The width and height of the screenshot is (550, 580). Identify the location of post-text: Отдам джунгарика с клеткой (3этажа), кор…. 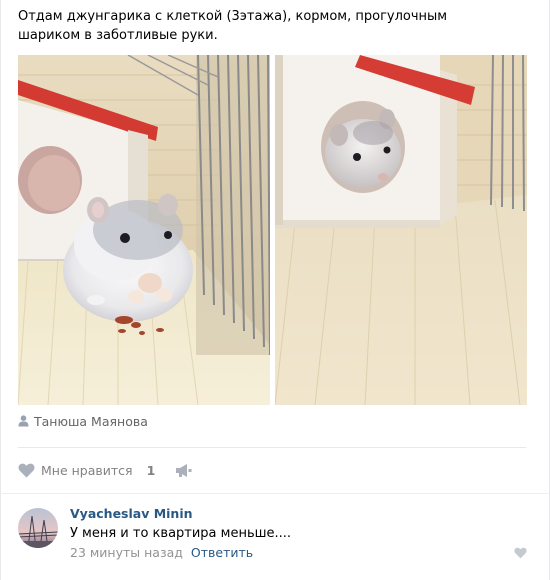
(233, 26).